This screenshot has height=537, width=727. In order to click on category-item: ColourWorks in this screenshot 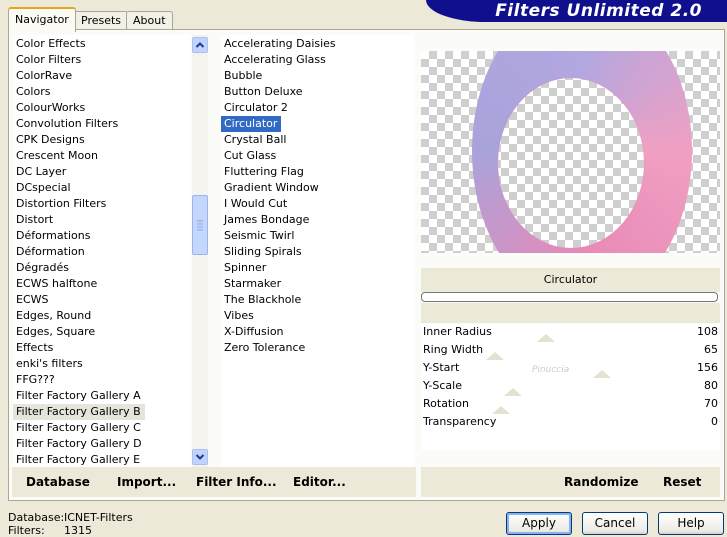, I will do `click(102, 108)`.